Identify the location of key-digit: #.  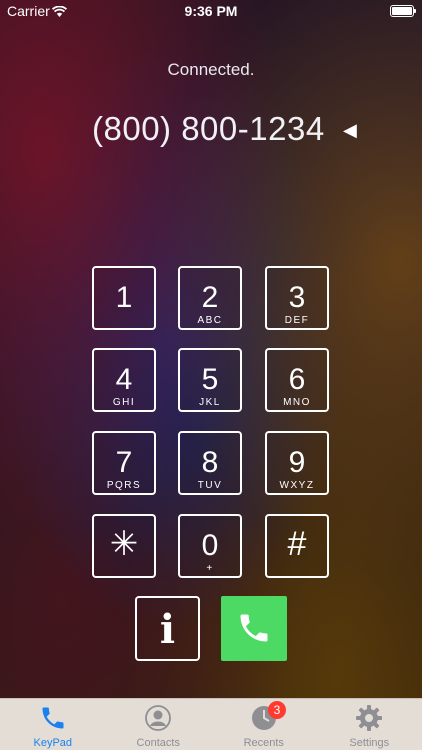
(297, 544).